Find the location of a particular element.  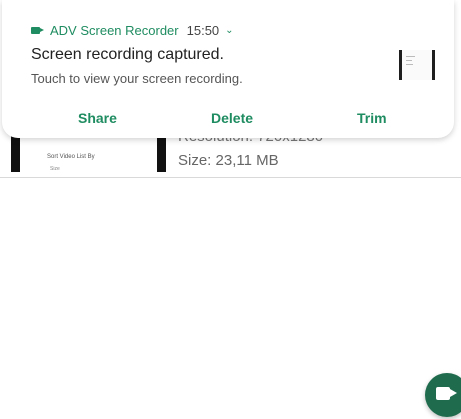

size-text: Size: 23,11 MB is located at coordinates (228, 160).